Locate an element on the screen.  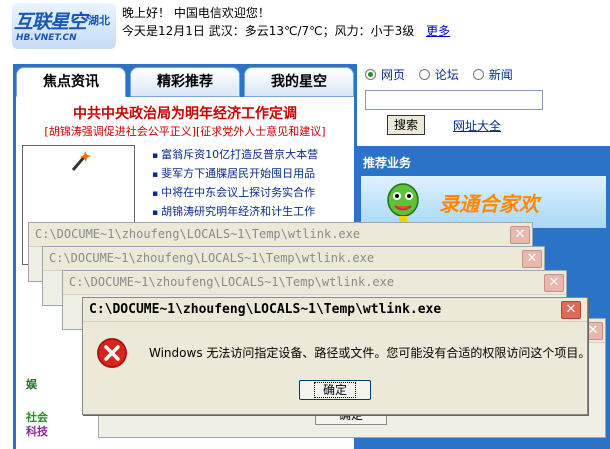
logo-url: HB.VNET.CN is located at coordinates (46, 38).